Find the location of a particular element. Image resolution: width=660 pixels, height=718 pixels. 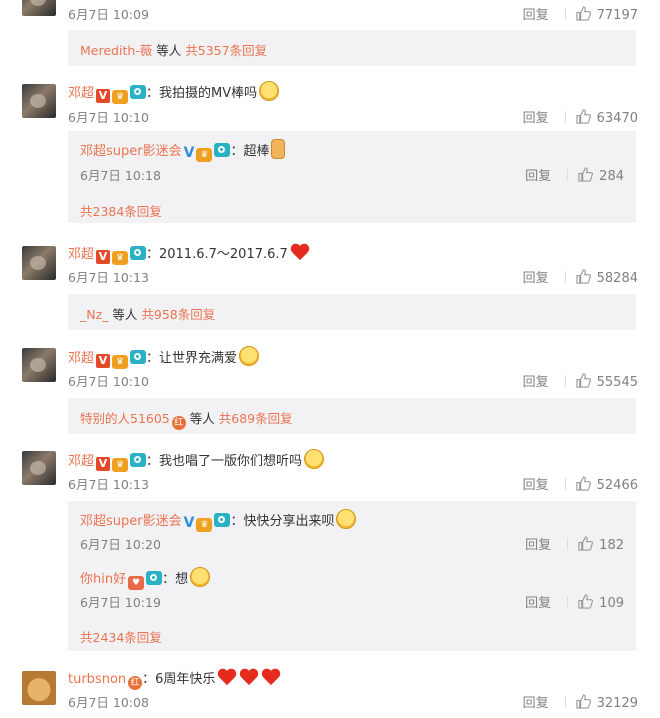

comment-text: ：让世界充满爱 is located at coordinates (192, 358).